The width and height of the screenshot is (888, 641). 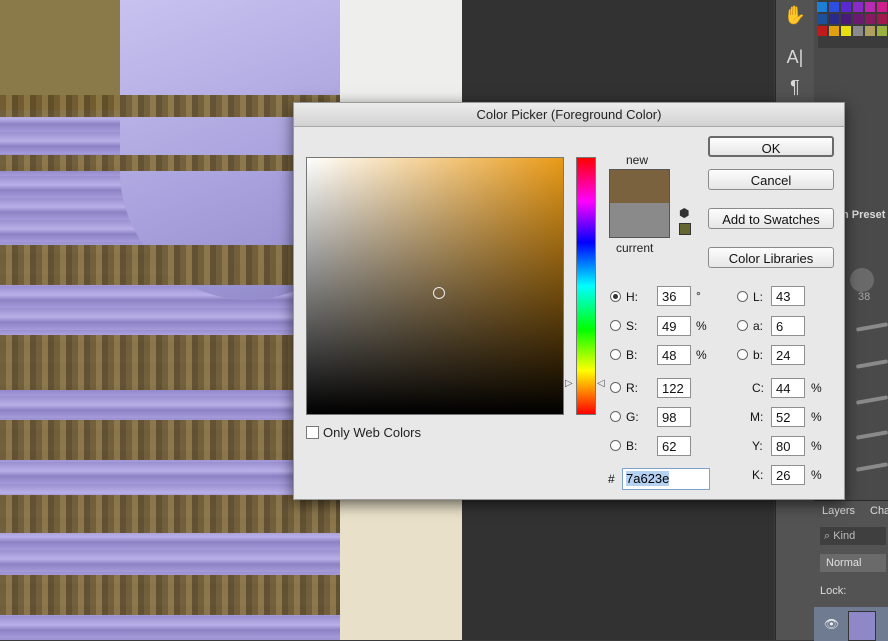 I want to click on hue-unit: °, so click(x=698, y=296).